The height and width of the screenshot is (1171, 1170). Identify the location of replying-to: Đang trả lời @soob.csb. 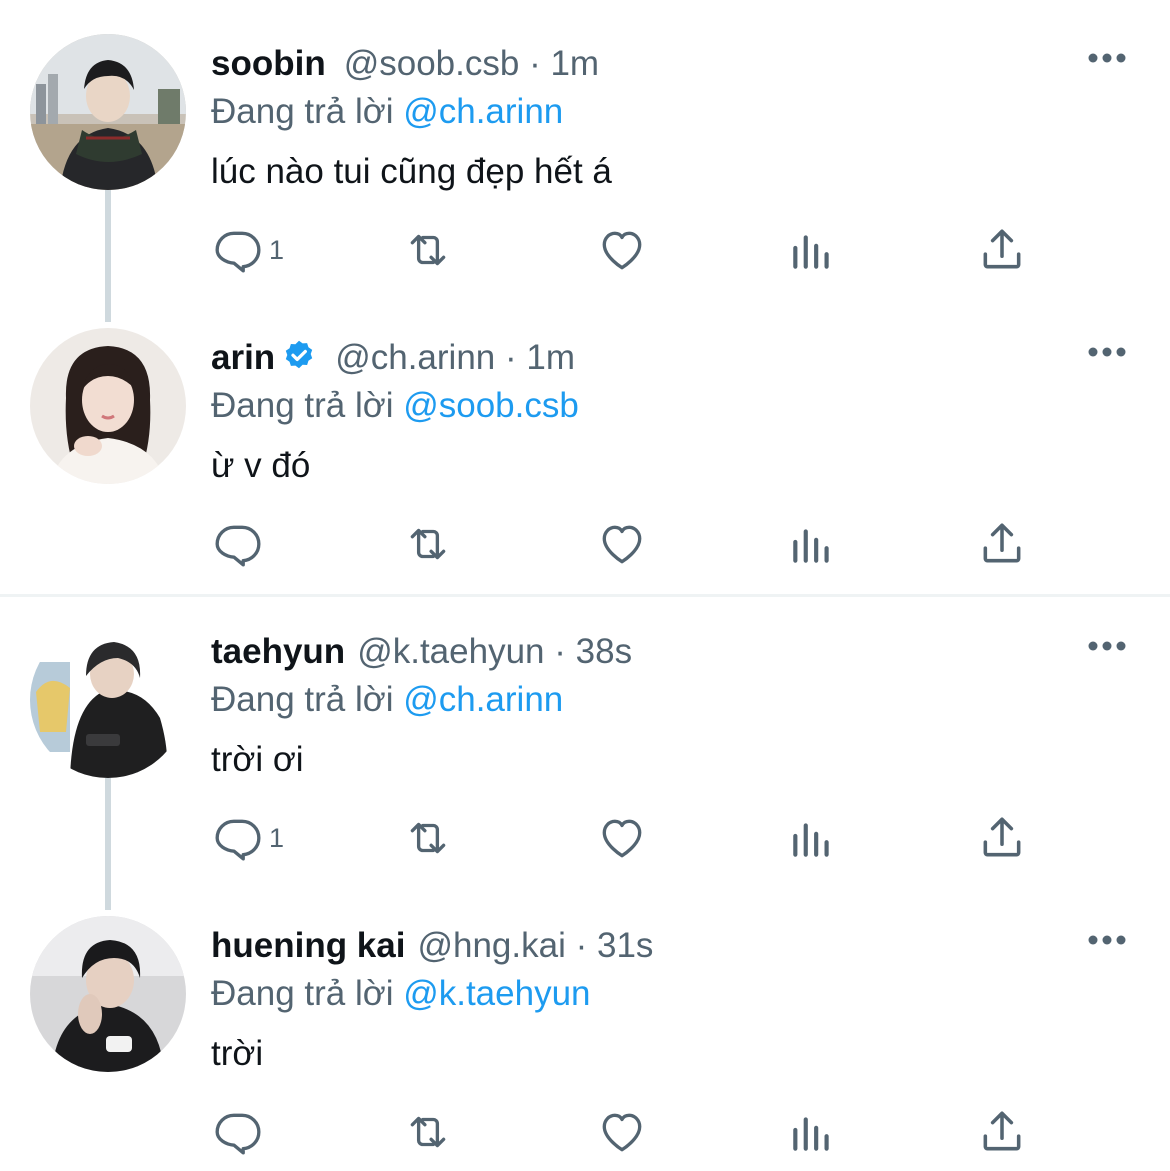
(395, 406).